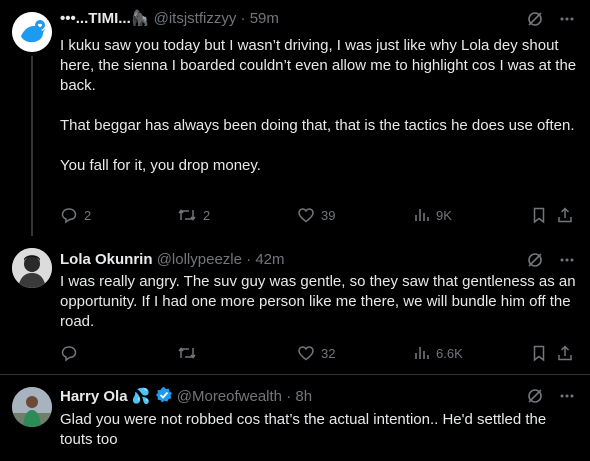 The width and height of the screenshot is (590, 461). Describe the element at coordinates (264, 18) in the screenshot. I see `timestamp: 59m` at that location.